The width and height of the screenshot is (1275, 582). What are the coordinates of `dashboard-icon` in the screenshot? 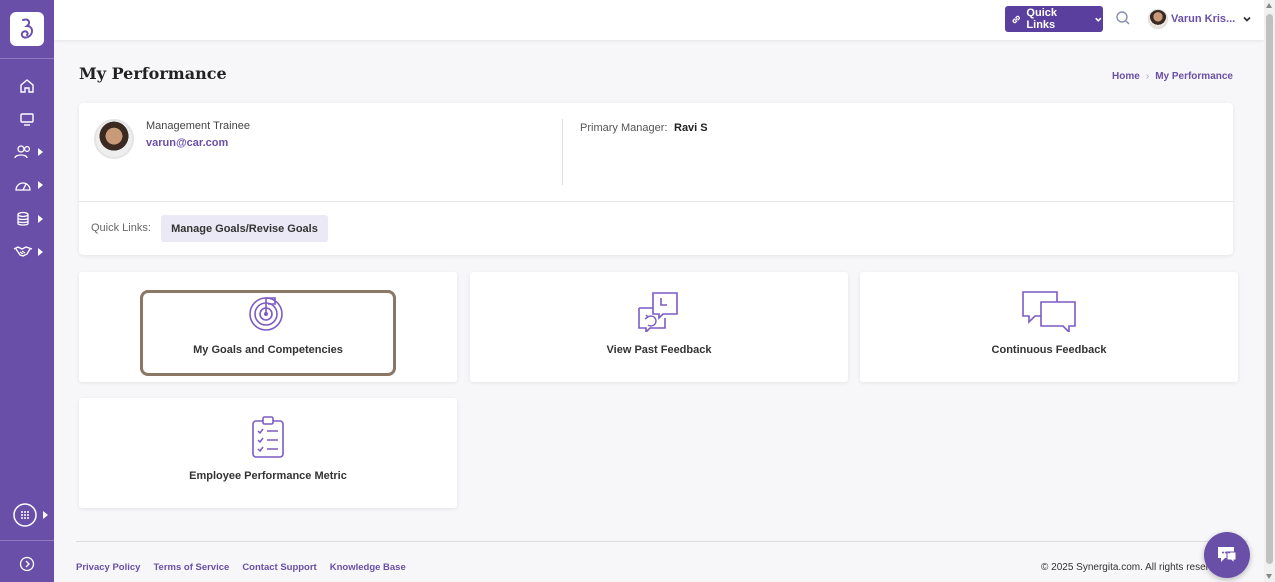 It's located at (23, 186).